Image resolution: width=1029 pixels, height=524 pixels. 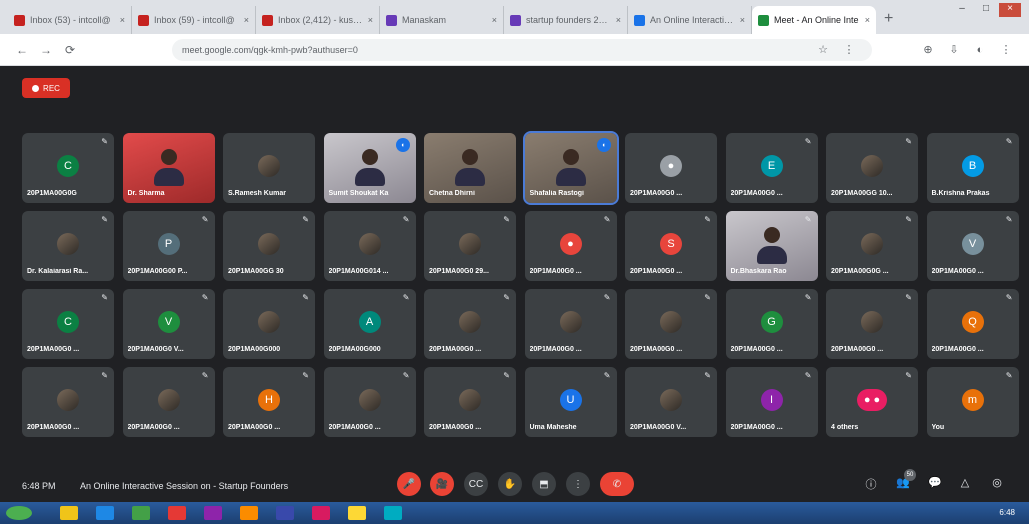 I want to click on participant-tile: ✎ 20P1MA00G000, so click(x=269, y=324).